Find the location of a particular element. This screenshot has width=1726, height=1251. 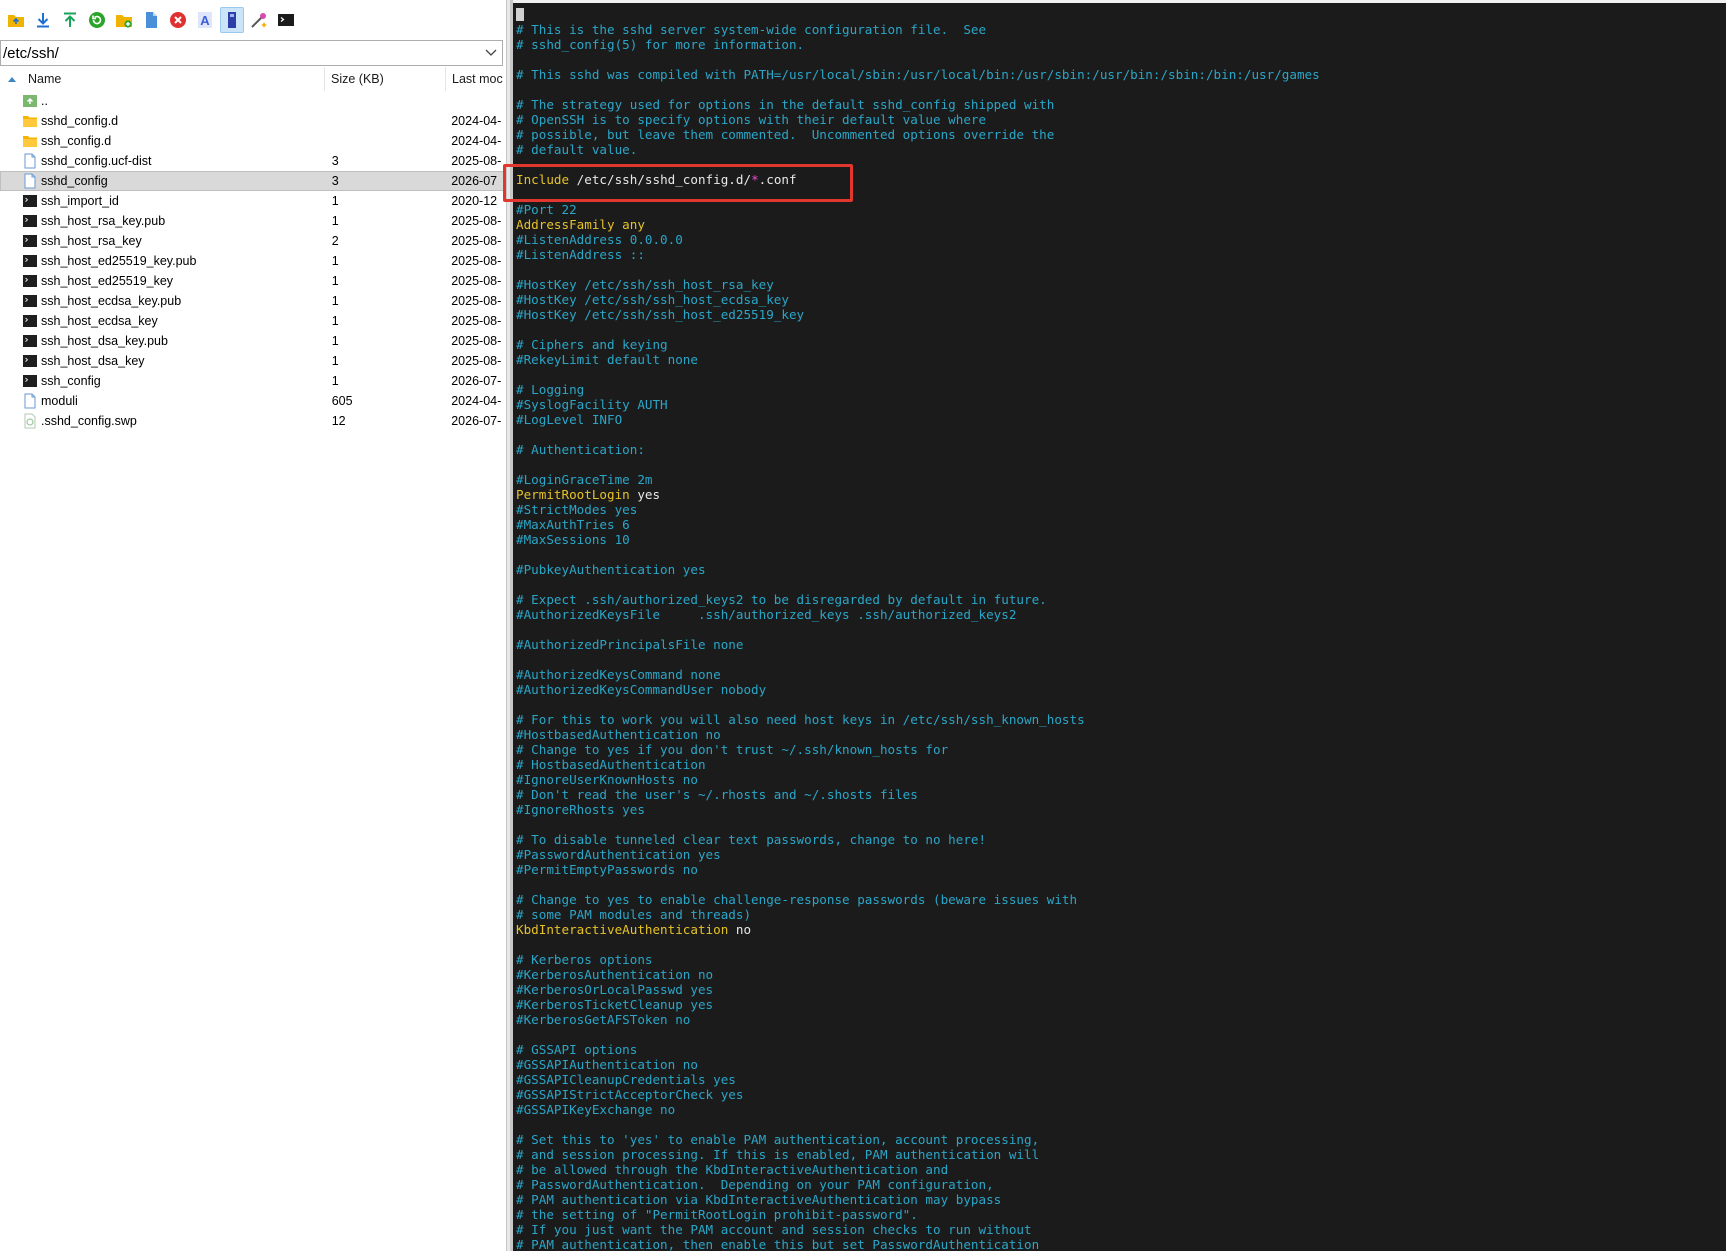

config-line: #GSSAPIKeyExchange no is located at coordinates (1116, 1109).